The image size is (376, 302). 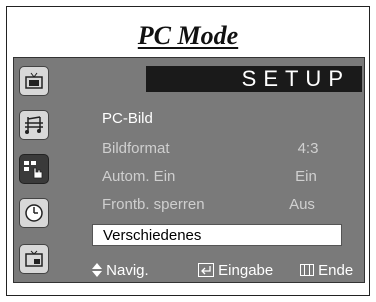 I want to click on setup-header: SETUP, so click(x=254, y=79).